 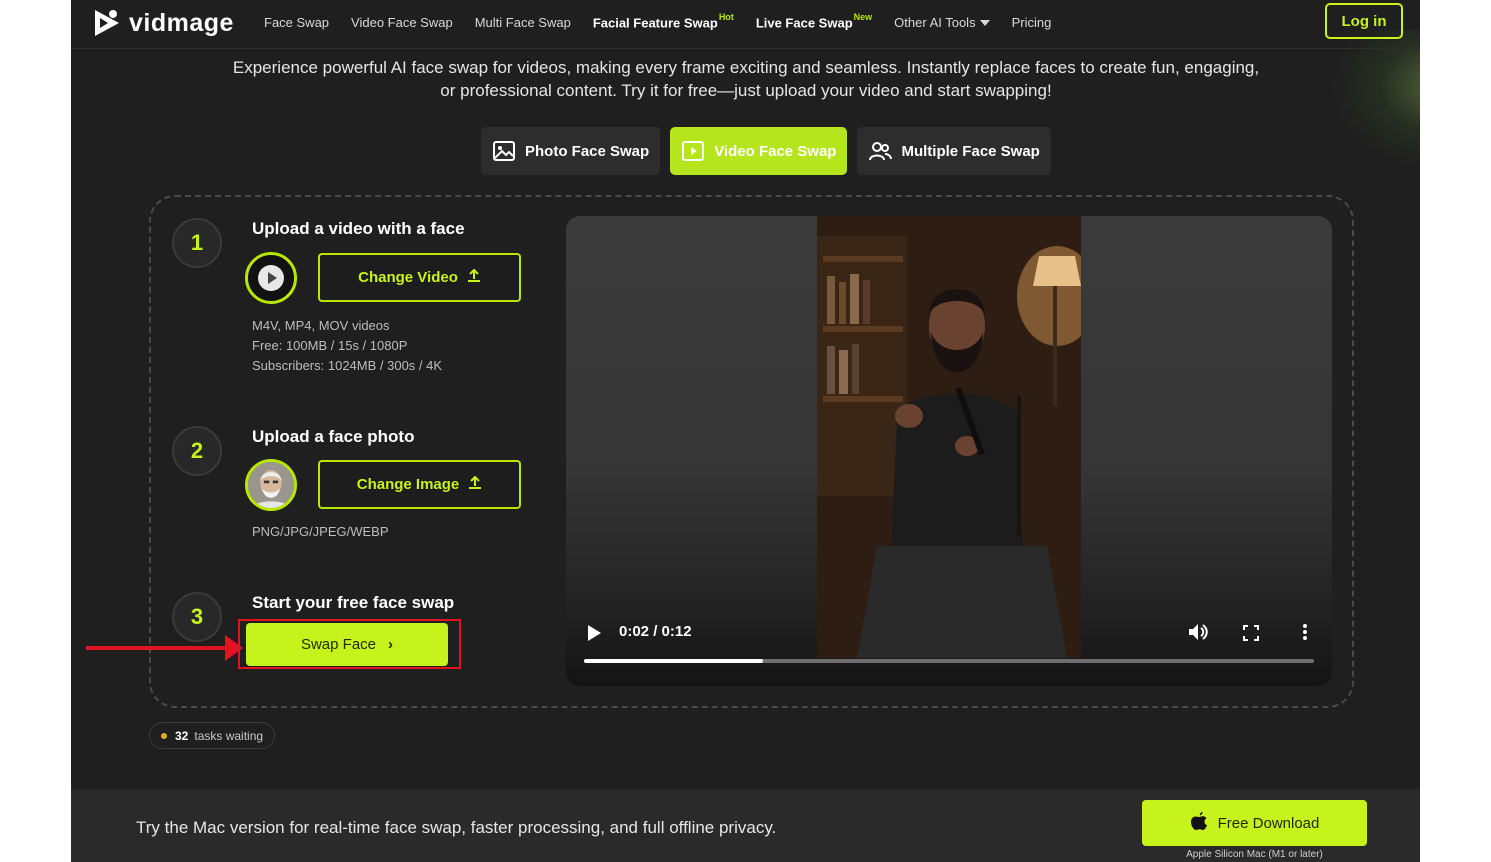 I want to click on change-video-button: Change Video, so click(x=419, y=277).